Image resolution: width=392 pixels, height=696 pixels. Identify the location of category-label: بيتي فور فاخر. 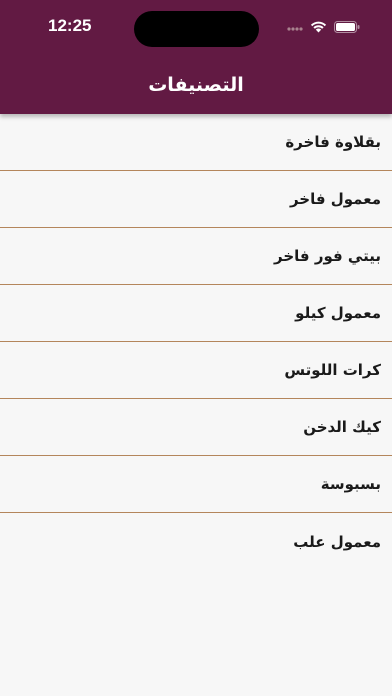
(327, 256).